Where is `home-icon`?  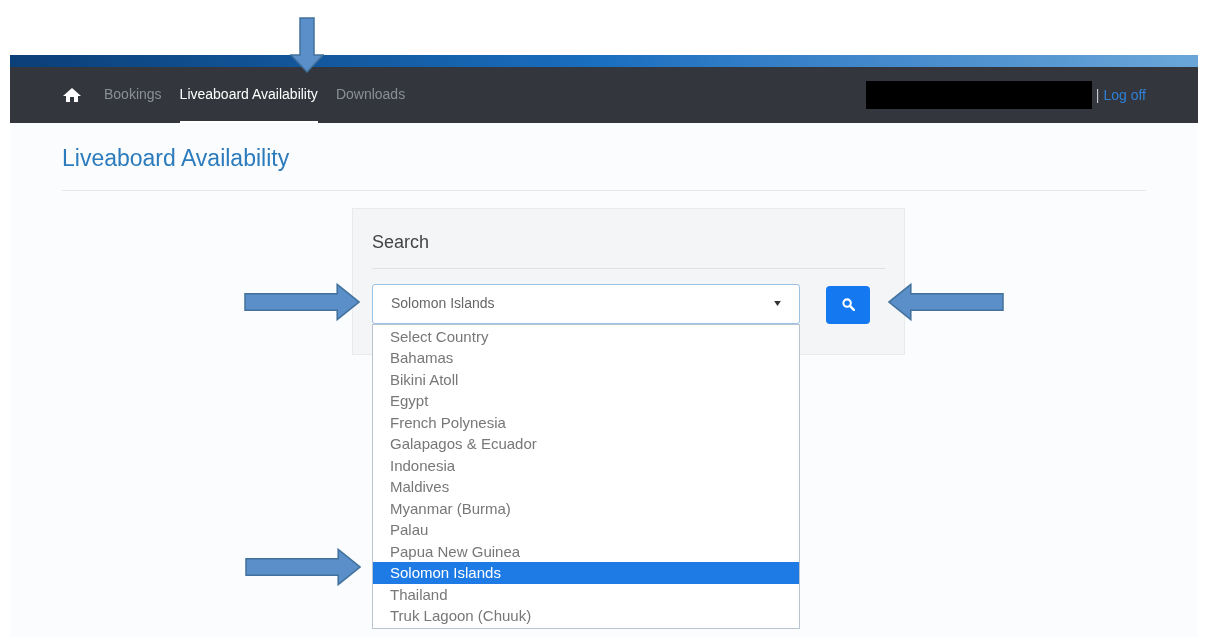 home-icon is located at coordinates (72, 95).